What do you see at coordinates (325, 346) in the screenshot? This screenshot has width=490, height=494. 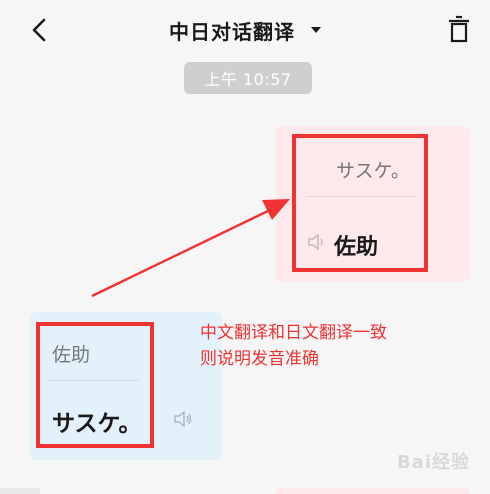 I see `annotation-note: 中文翻译和日文翻译一致 则说明发音准确` at bounding box center [325, 346].